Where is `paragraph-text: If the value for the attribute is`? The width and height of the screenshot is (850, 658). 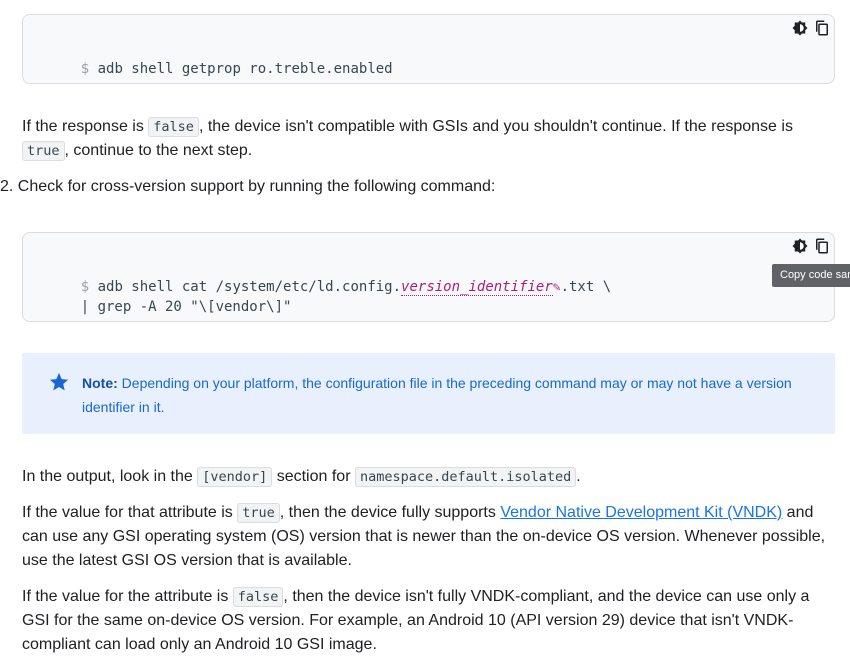
paragraph-text: If the value for the attribute is is located at coordinates (127, 596).